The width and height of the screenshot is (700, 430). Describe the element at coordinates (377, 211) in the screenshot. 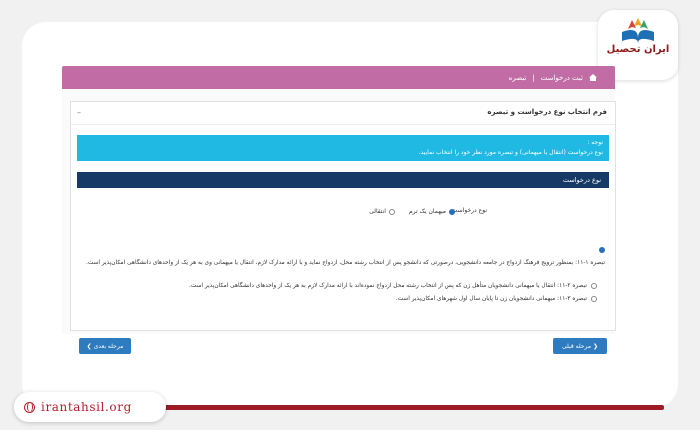

I see `option-transfer-label: انتقالی` at that location.